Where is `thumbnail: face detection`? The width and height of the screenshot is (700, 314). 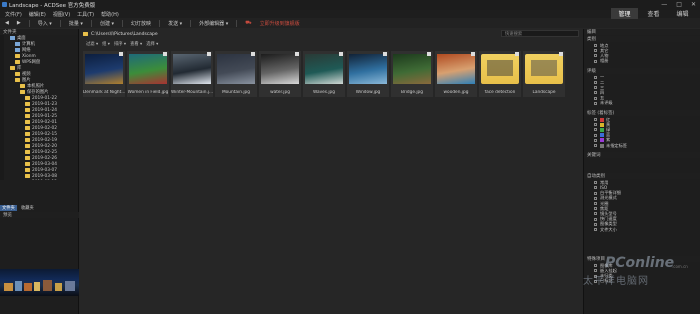 thumbnail: face detection is located at coordinates (500, 74).